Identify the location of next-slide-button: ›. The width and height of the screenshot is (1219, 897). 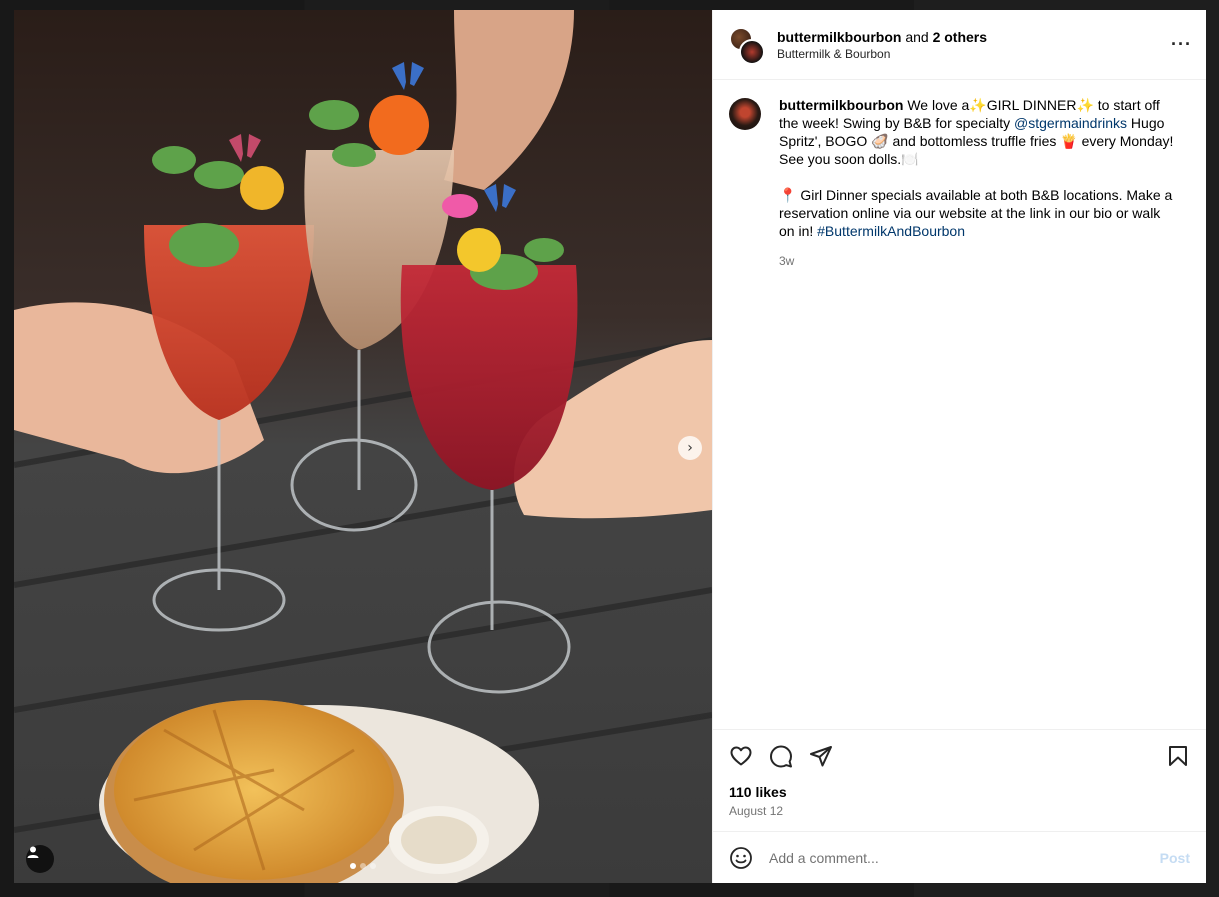
(690, 448).